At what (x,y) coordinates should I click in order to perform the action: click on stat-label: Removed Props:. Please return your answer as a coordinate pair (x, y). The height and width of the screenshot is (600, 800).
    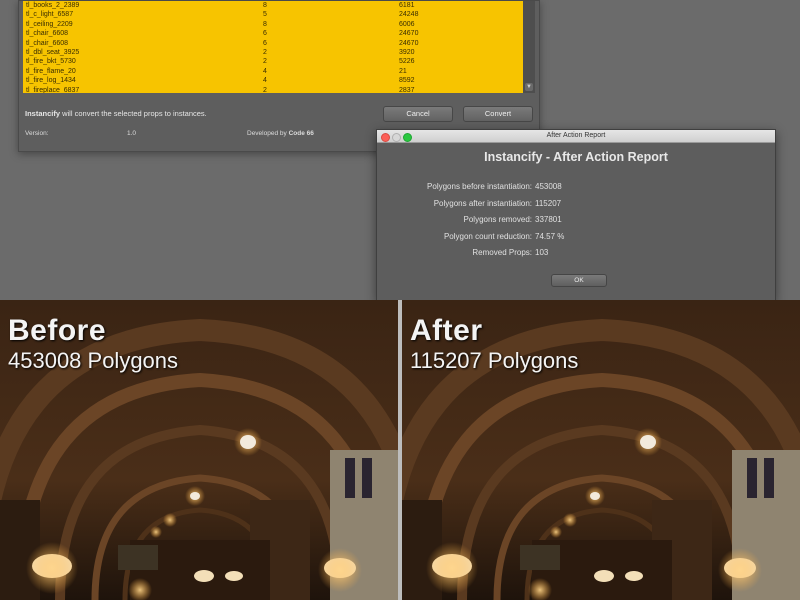
    Looking at the image, I should click on (502, 252).